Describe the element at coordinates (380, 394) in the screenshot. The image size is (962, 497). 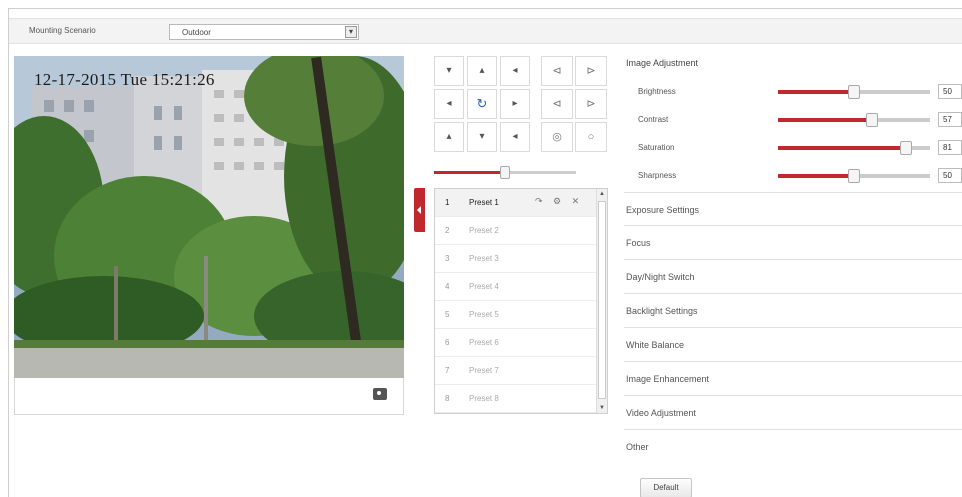
I see `camera-capture-icon` at that location.